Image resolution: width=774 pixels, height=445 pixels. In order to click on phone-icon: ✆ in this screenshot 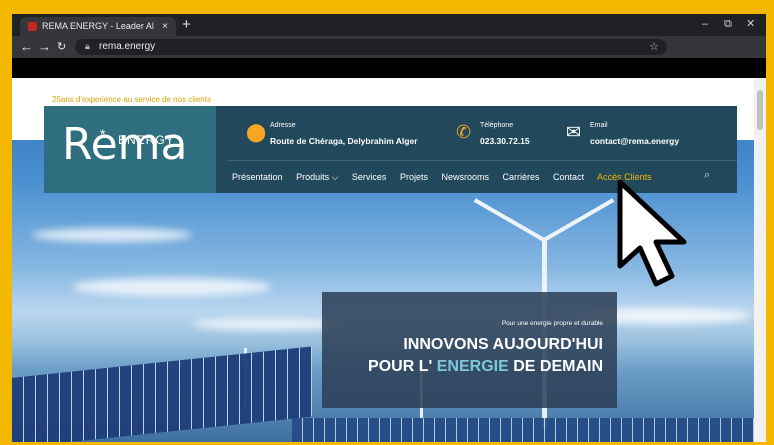, I will do `click(464, 132)`.